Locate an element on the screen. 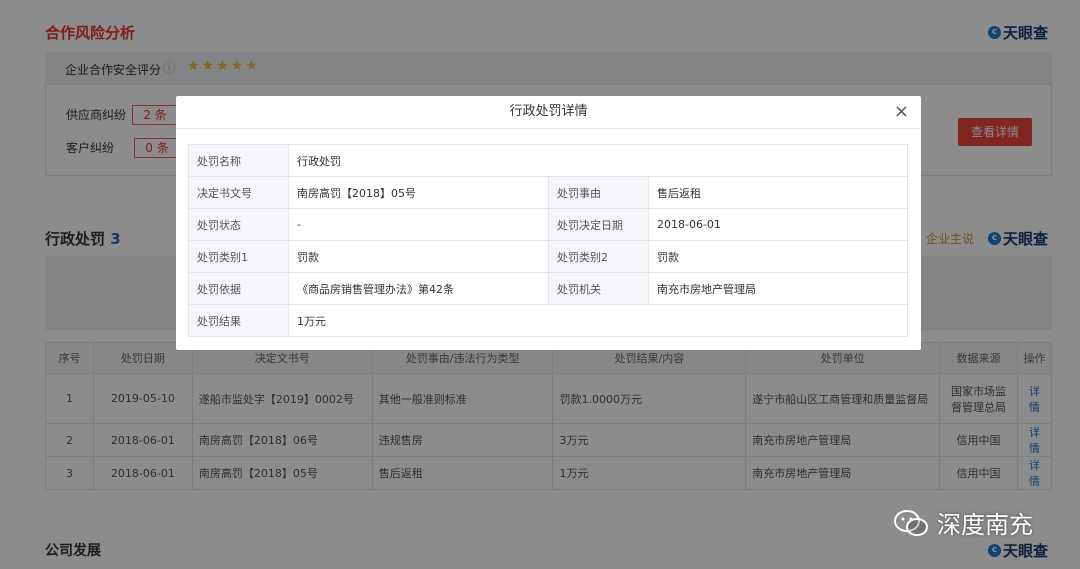  detail-key: 处罚名称 is located at coordinates (238, 160).